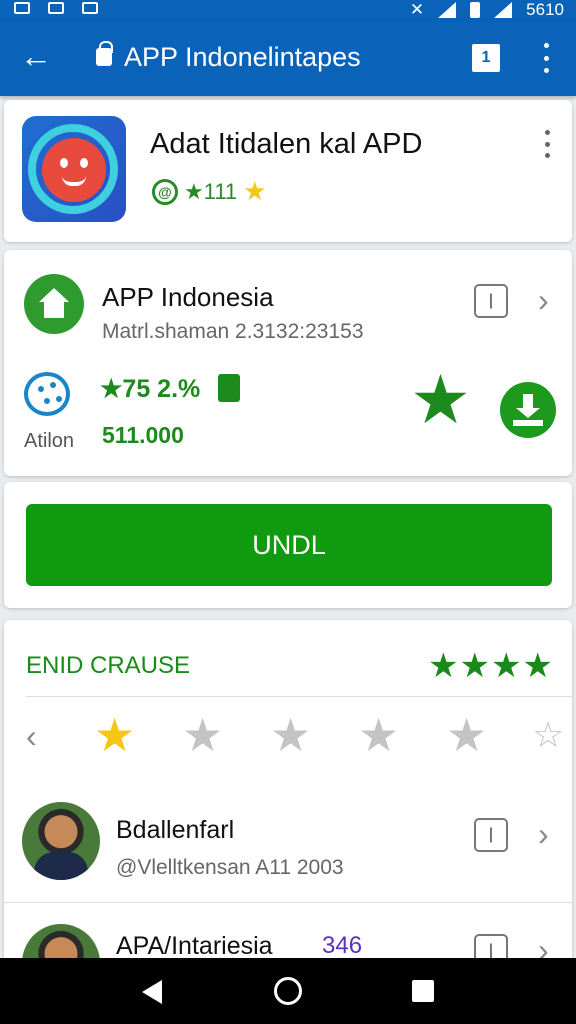 The height and width of the screenshot is (1024, 576). What do you see at coordinates (491, 301) in the screenshot?
I see `package-info-button: |` at bounding box center [491, 301].